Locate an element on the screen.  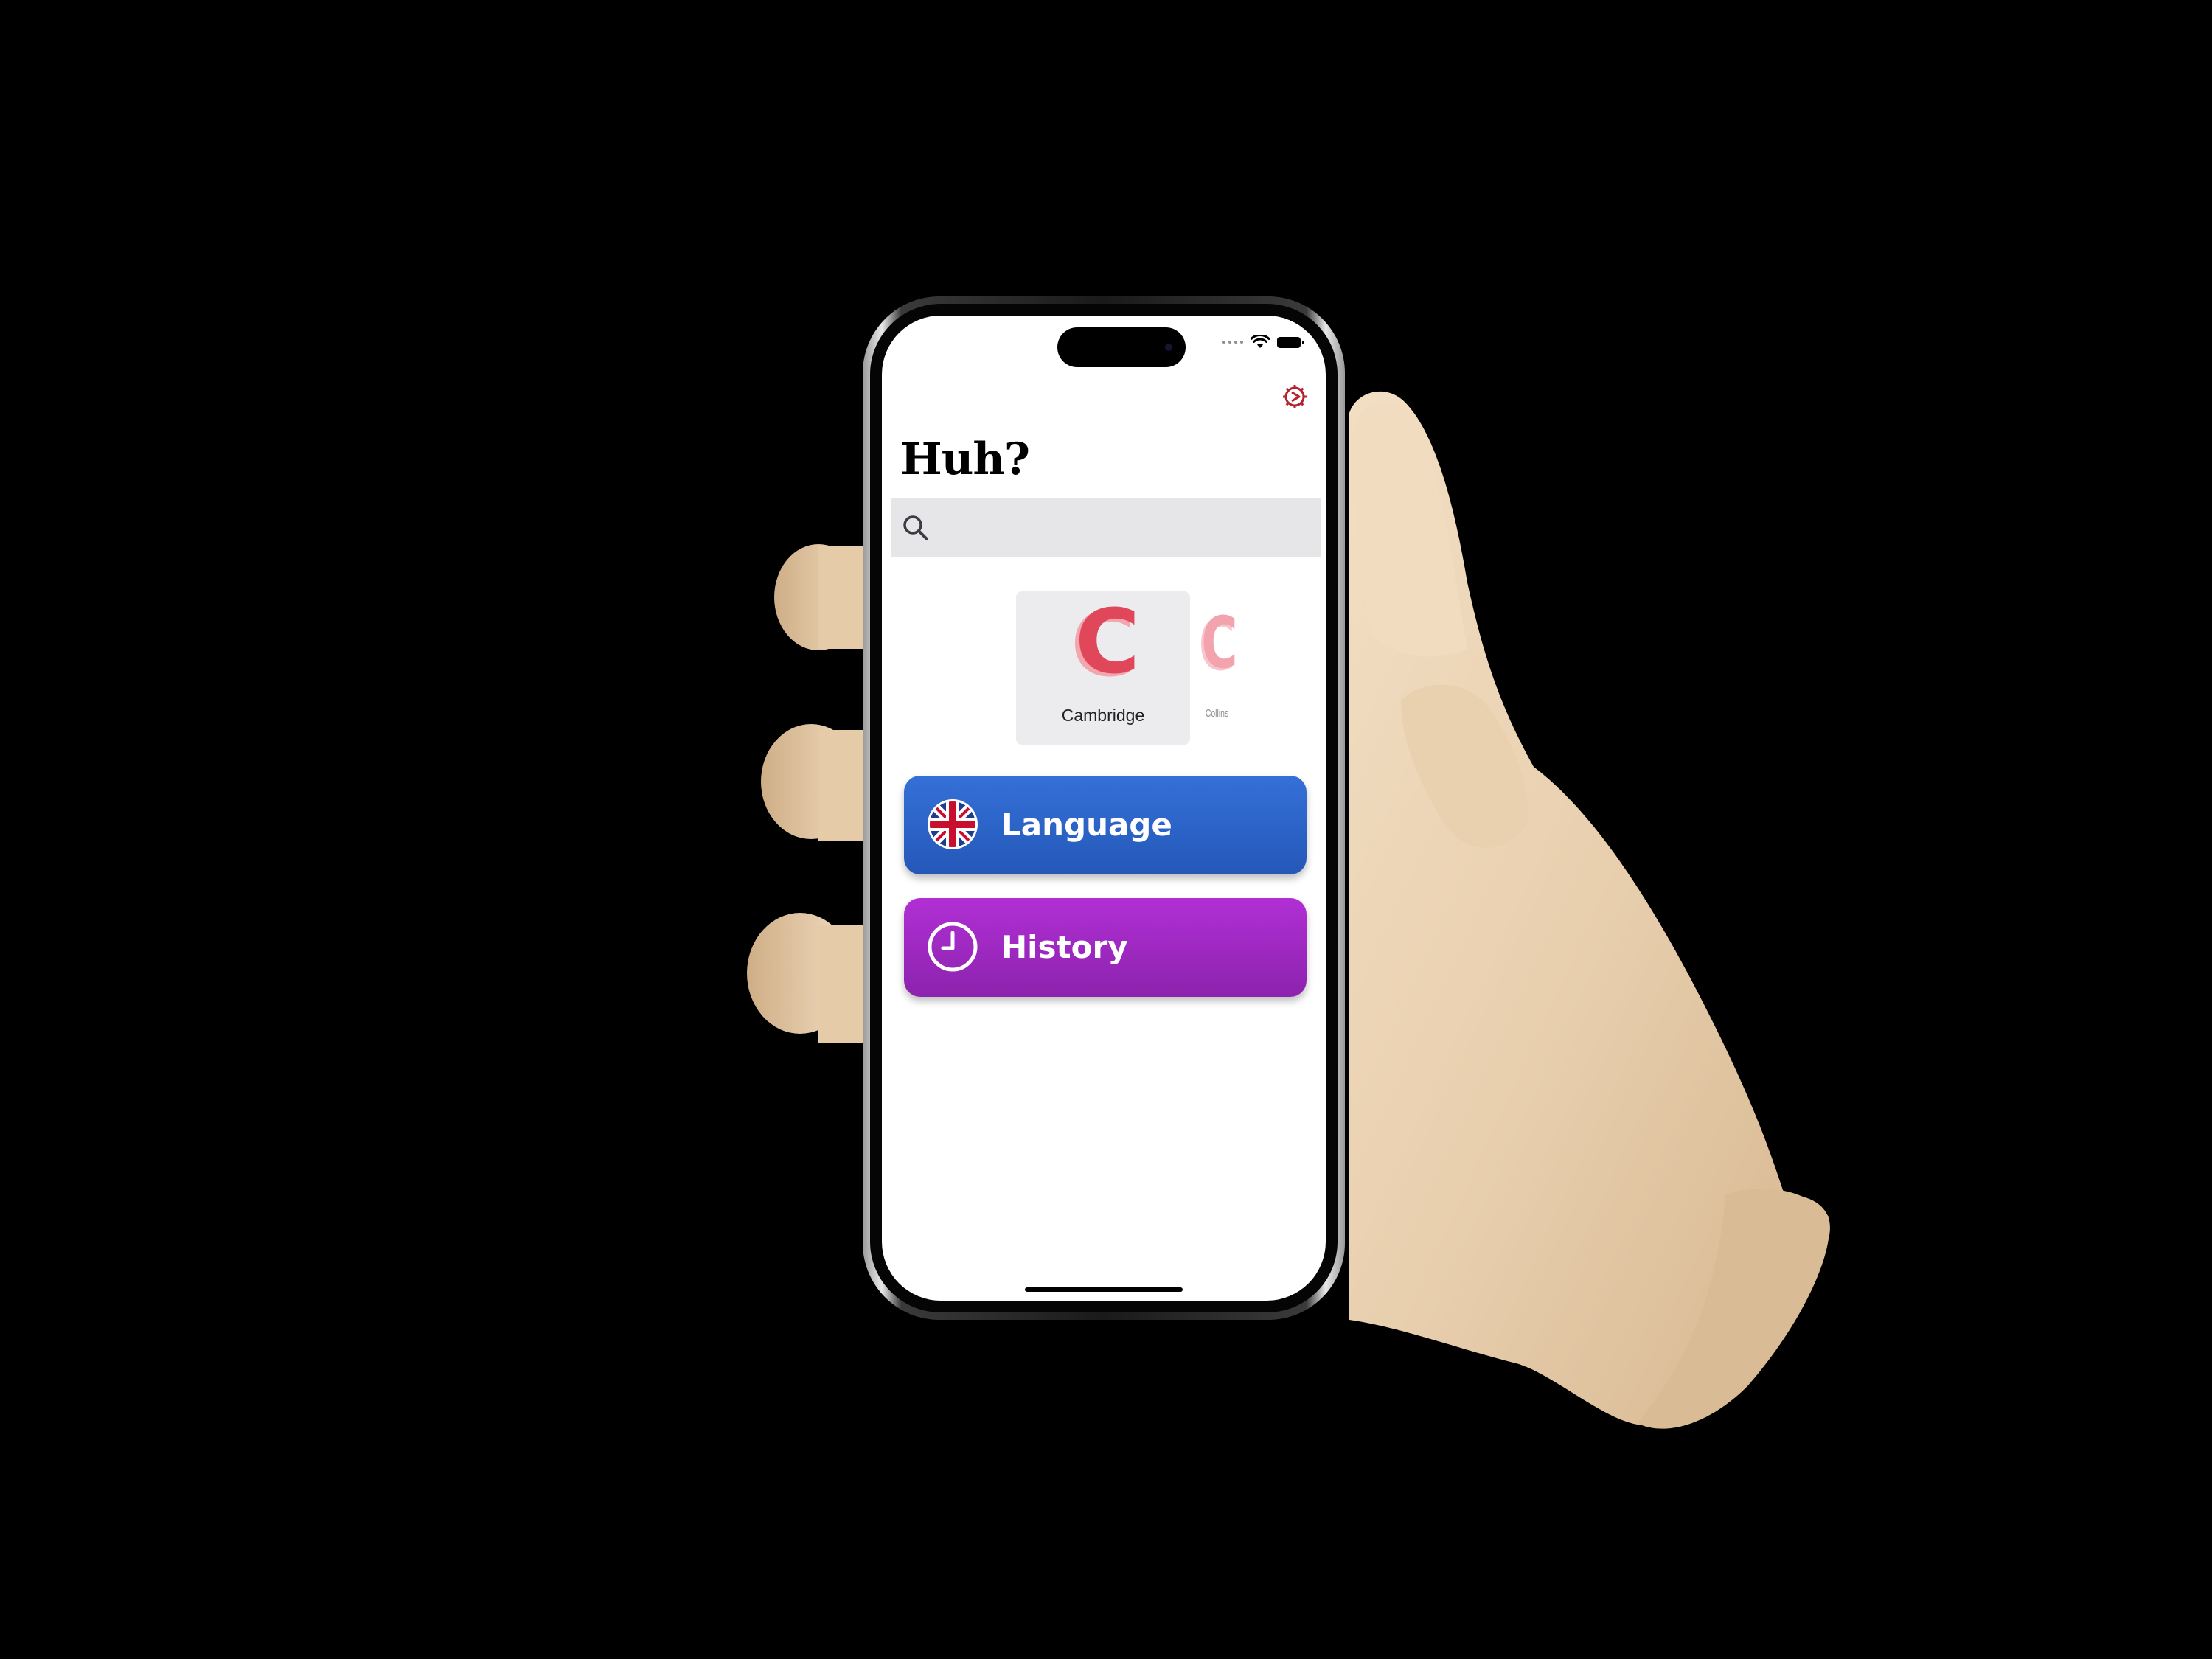
history-button: History is located at coordinates (1105, 947).